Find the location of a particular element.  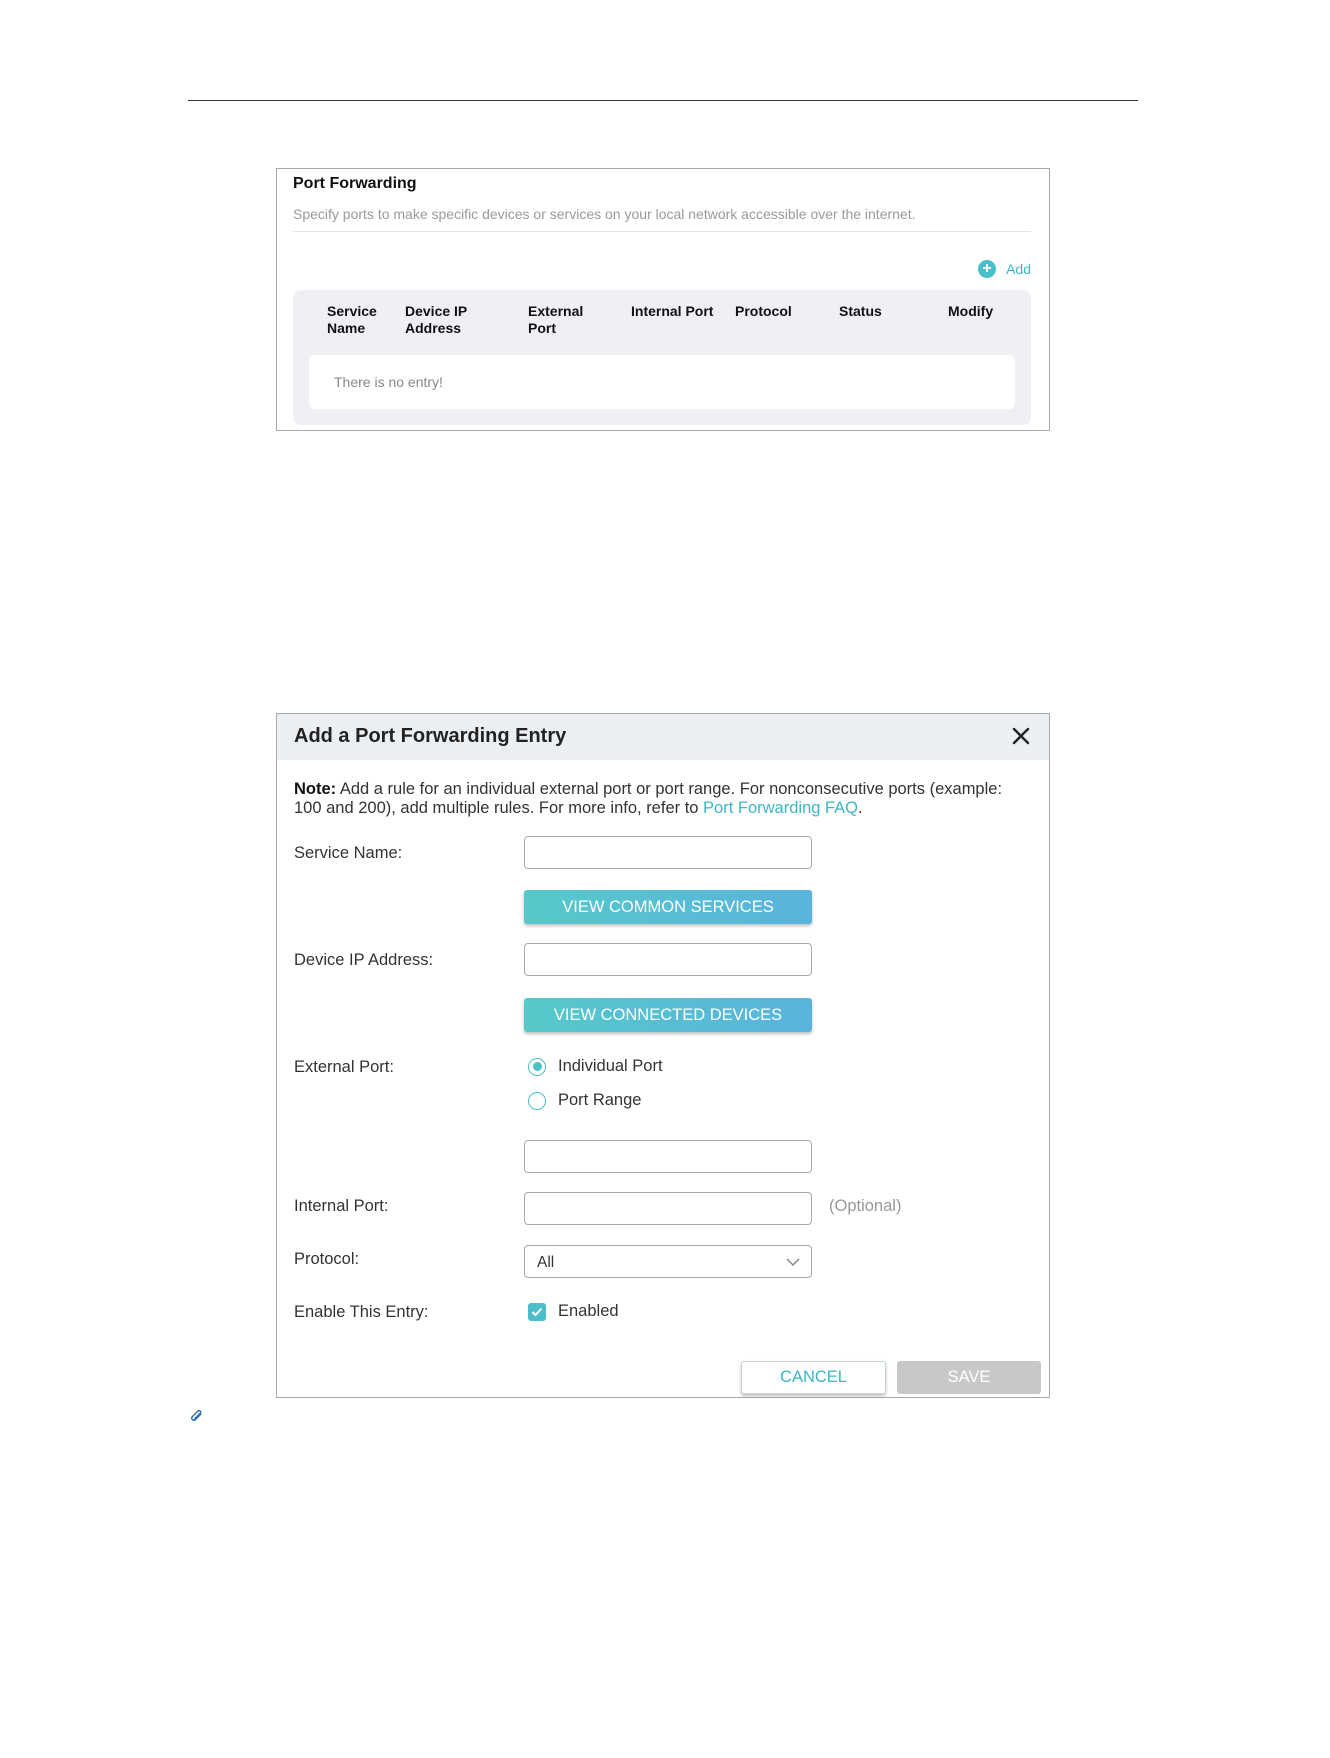

protocol-select: All is located at coordinates (668, 1261).